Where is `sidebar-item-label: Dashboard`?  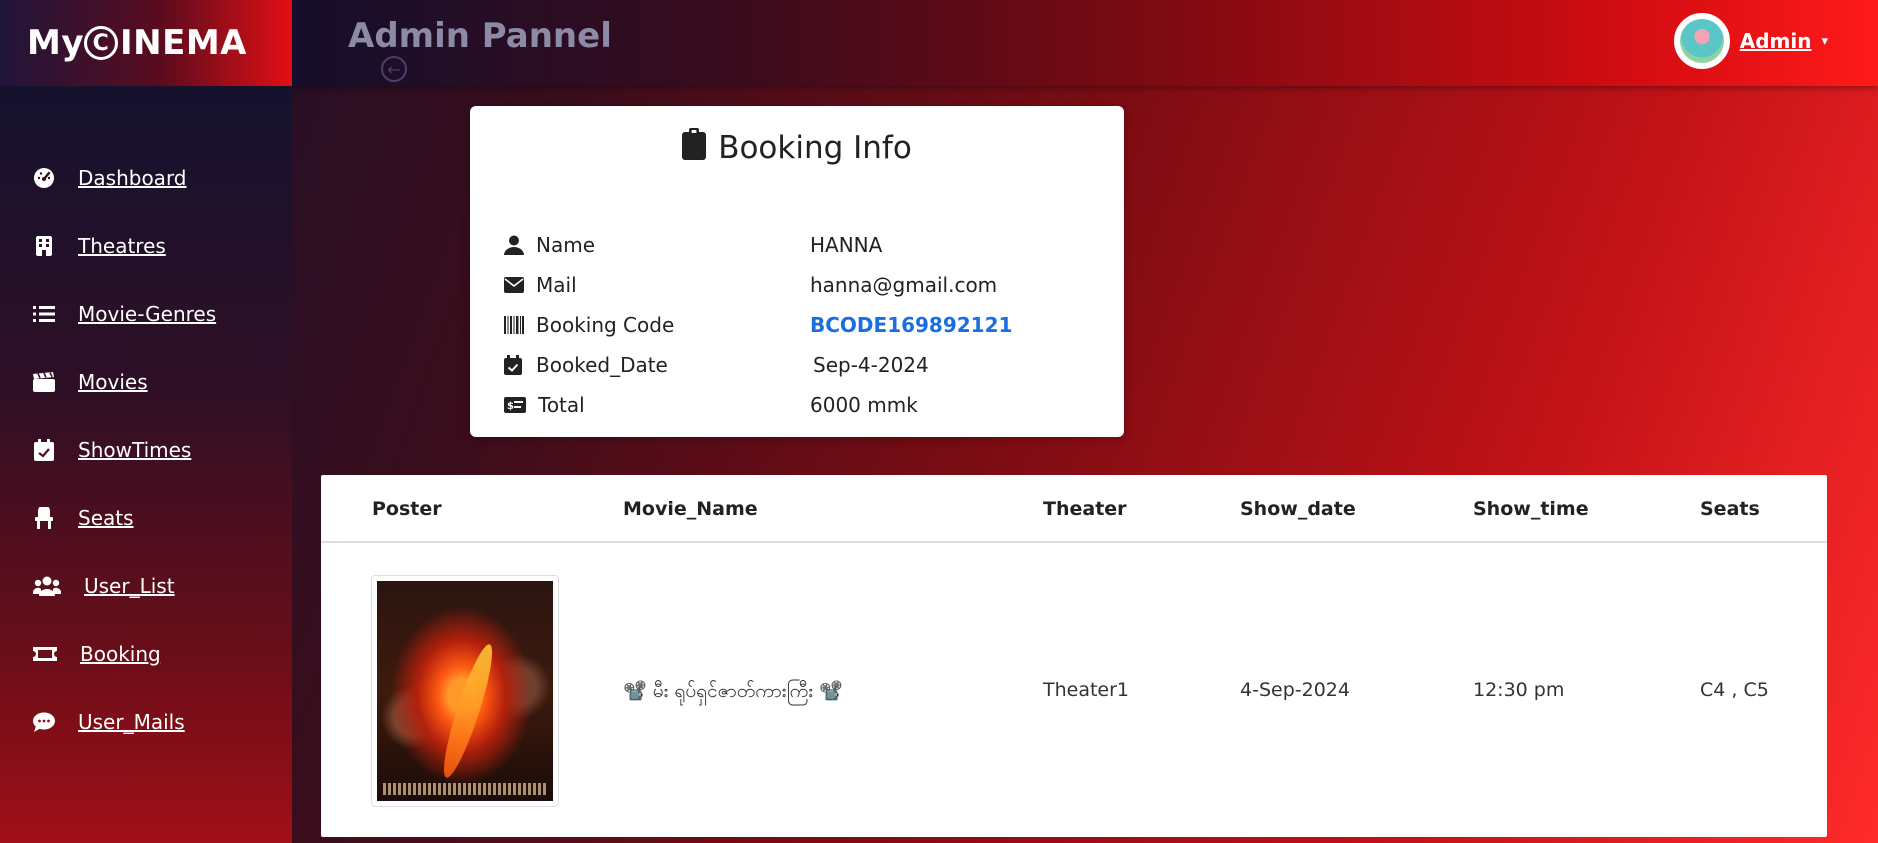
sidebar-item-label: Dashboard is located at coordinates (132, 178).